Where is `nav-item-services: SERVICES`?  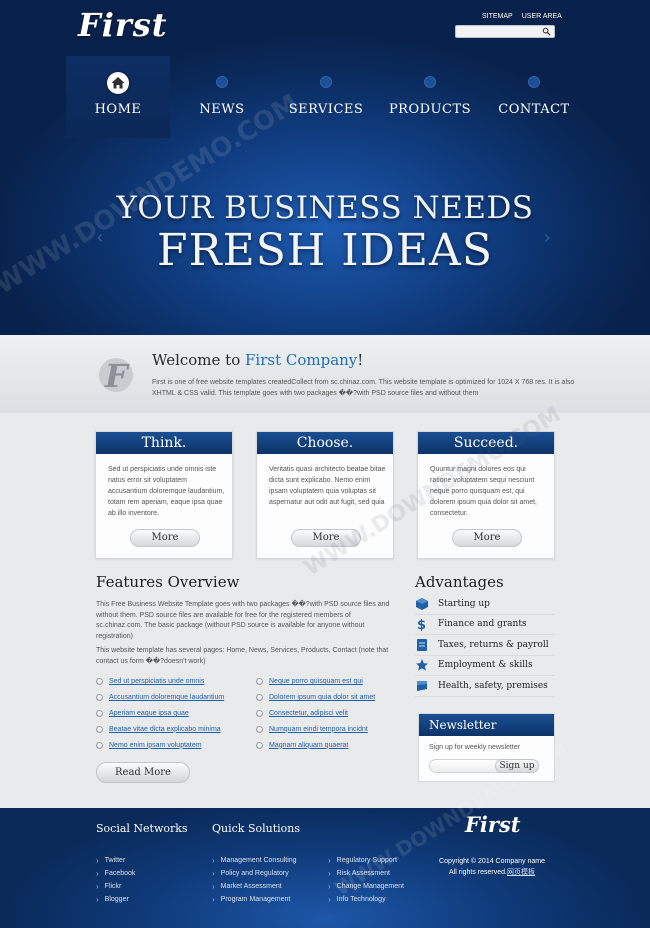 nav-item-services: SERVICES is located at coordinates (326, 97).